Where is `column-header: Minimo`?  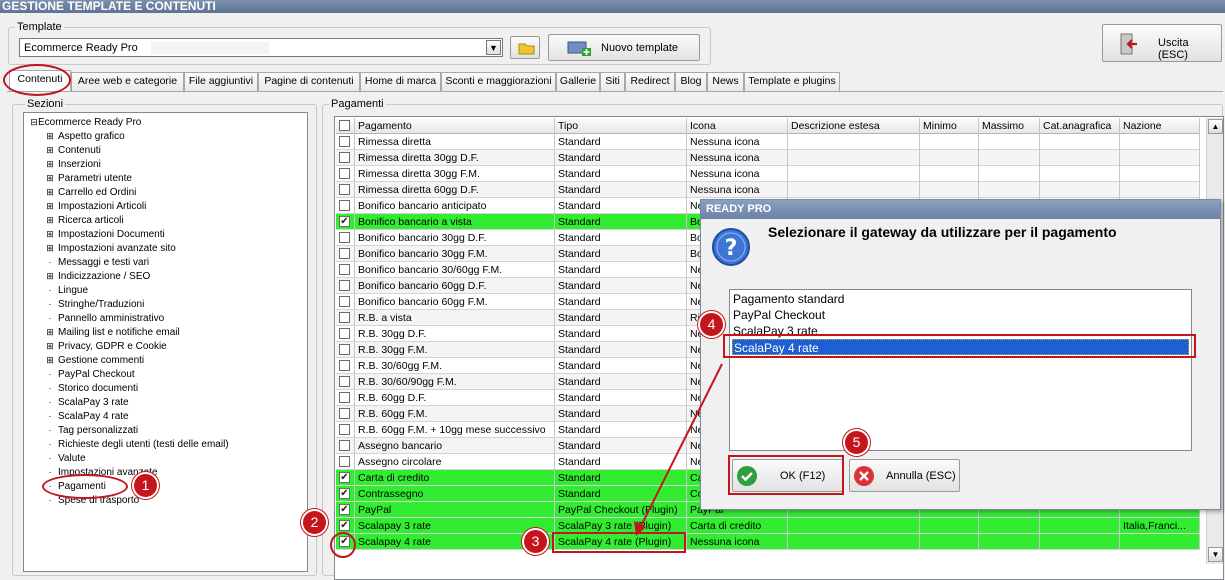 column-header: Minimo is located at coordinates (949, 126).